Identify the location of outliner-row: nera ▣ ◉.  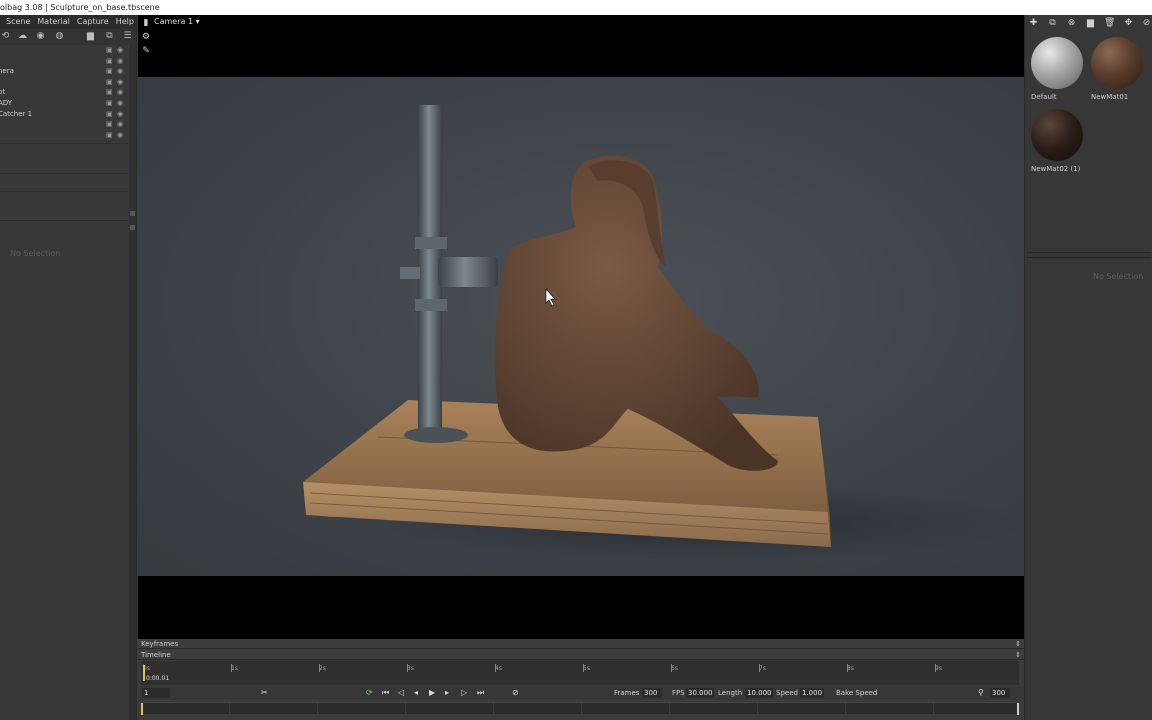
(64, 71).